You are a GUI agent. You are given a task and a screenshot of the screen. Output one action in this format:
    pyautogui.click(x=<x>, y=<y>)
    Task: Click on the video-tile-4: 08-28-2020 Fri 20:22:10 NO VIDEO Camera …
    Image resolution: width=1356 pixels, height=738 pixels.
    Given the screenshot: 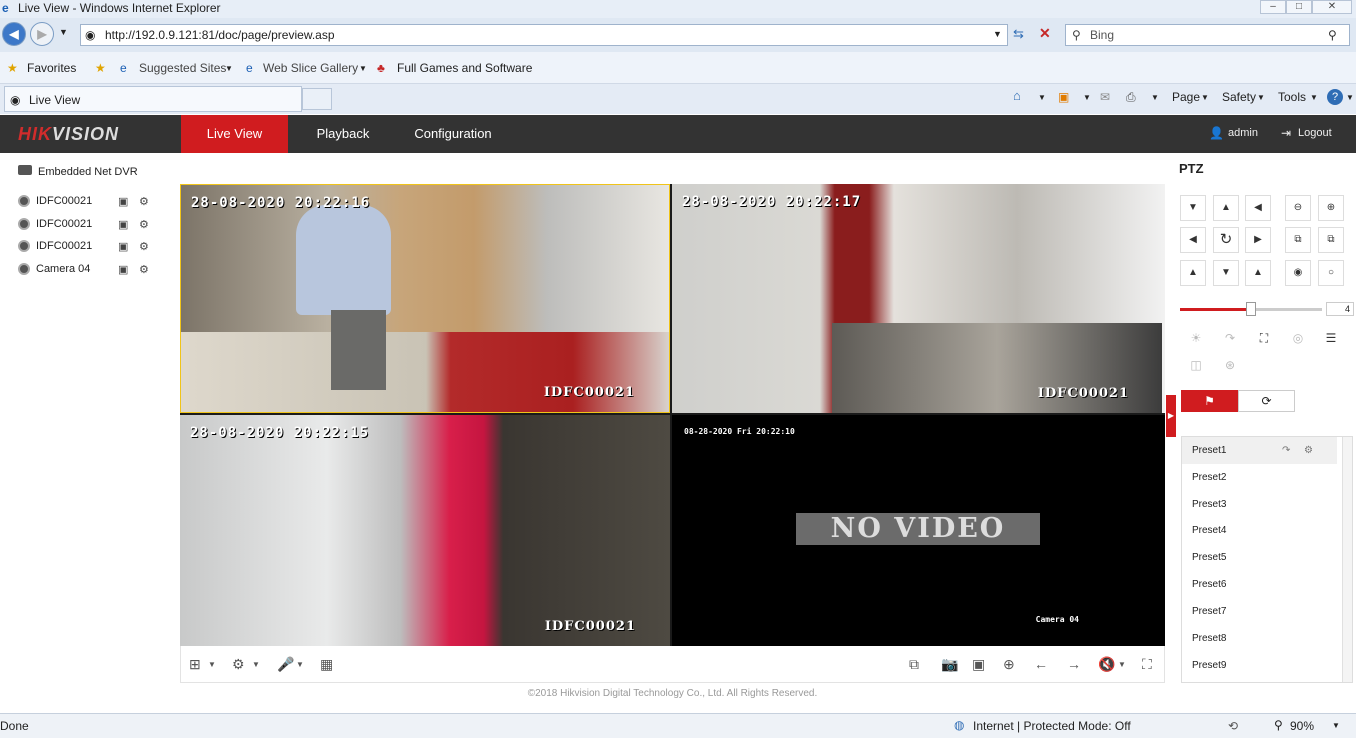 What is the action you would take?
    pyautogui.click(x=918, y=530)
    